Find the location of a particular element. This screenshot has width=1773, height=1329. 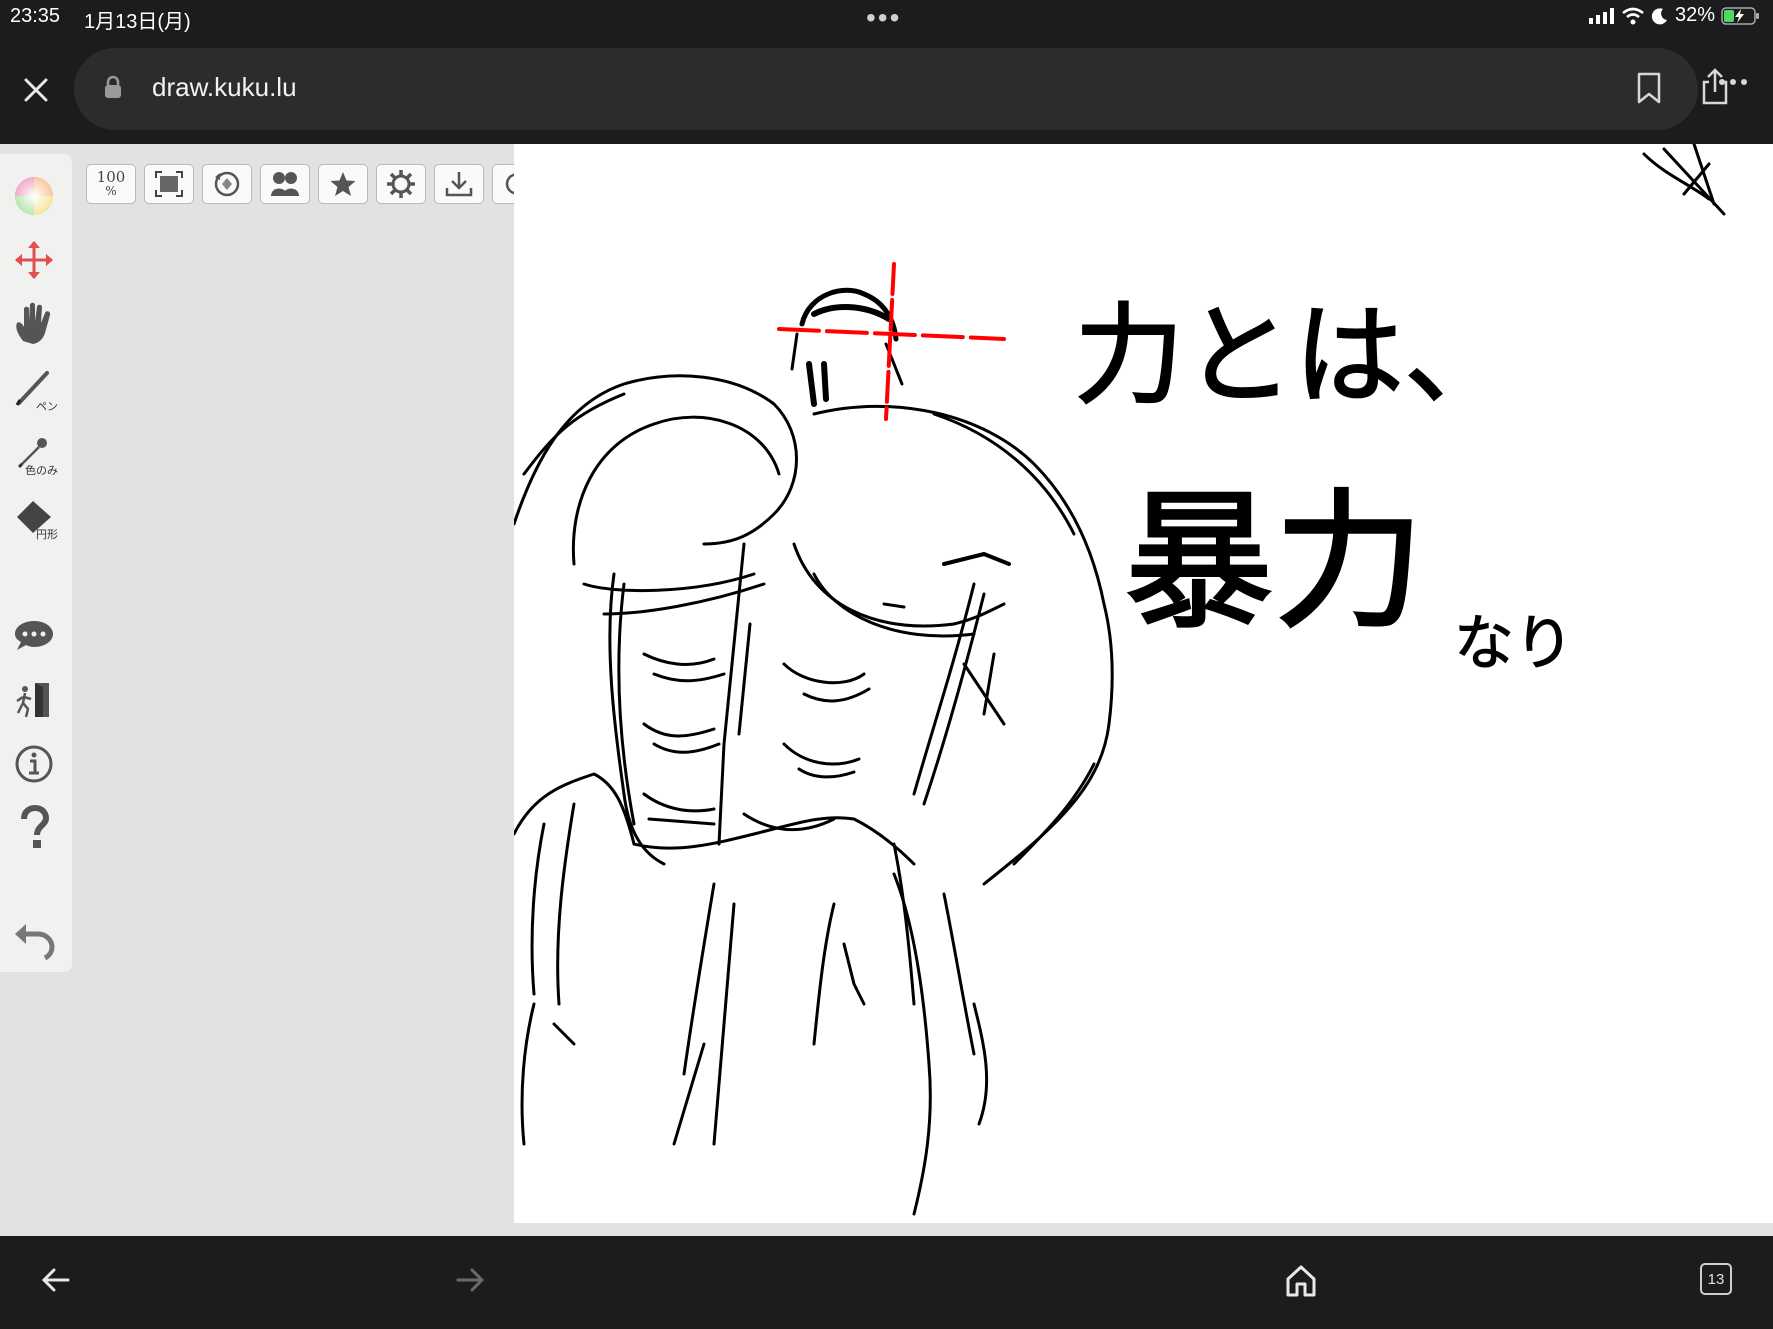

undo-button is located at coordinates (34, 940).